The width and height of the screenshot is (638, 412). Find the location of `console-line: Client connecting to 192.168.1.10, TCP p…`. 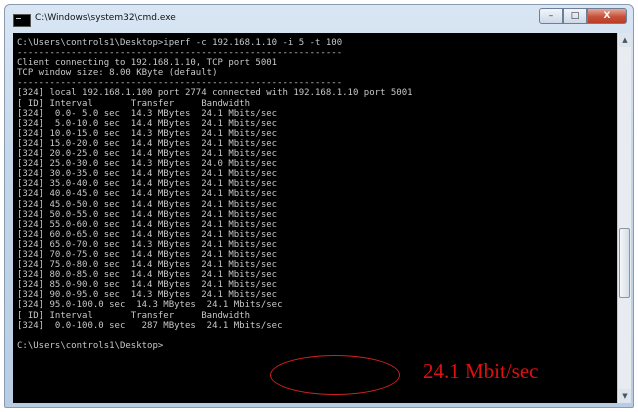

console-line: Client connecting to 192.168.1.10, TCP p… is located at coordinates (147, 63).